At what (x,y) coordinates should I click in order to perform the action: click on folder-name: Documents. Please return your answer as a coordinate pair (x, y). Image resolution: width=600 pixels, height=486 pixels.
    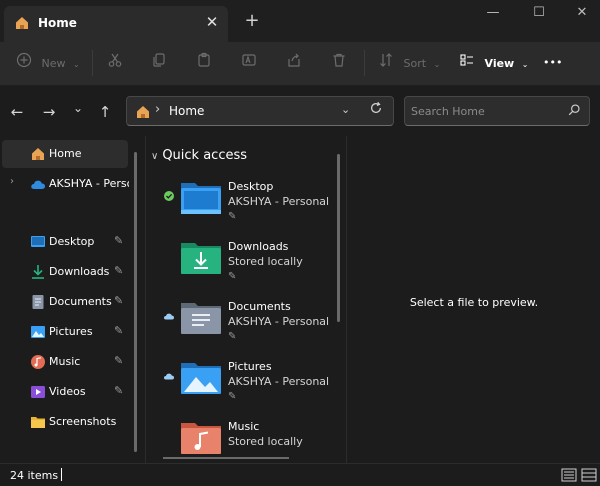
    Looking at the image, I should click on (259, 306).